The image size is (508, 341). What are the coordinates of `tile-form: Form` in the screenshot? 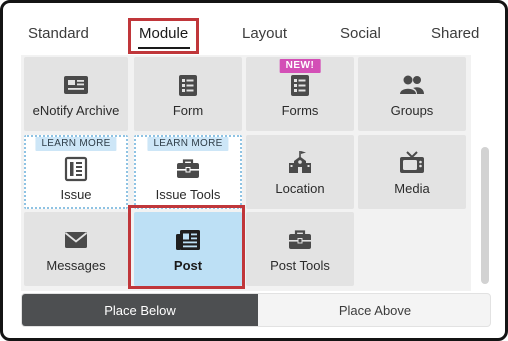 It's located at (188, 94).